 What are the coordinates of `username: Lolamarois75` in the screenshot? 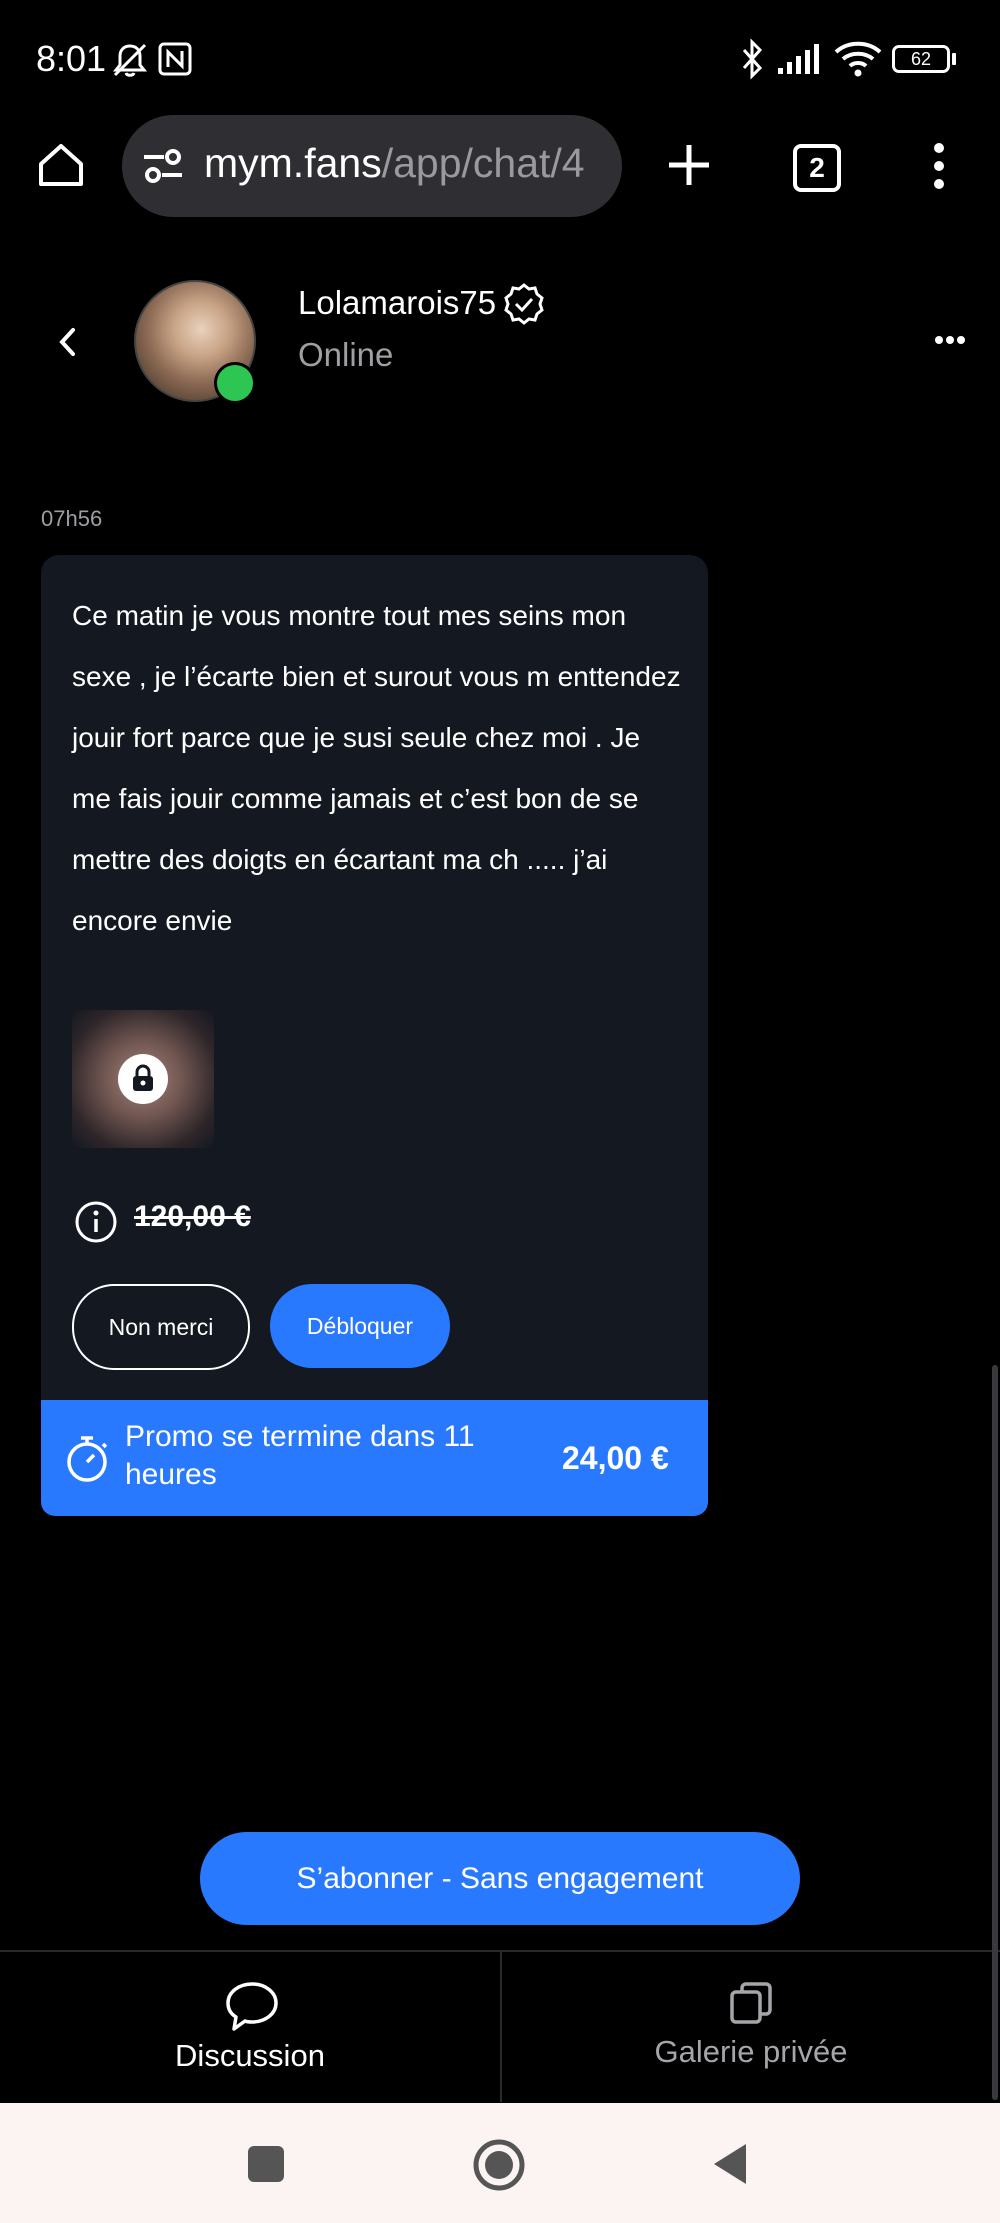 It's located at (397, 303).